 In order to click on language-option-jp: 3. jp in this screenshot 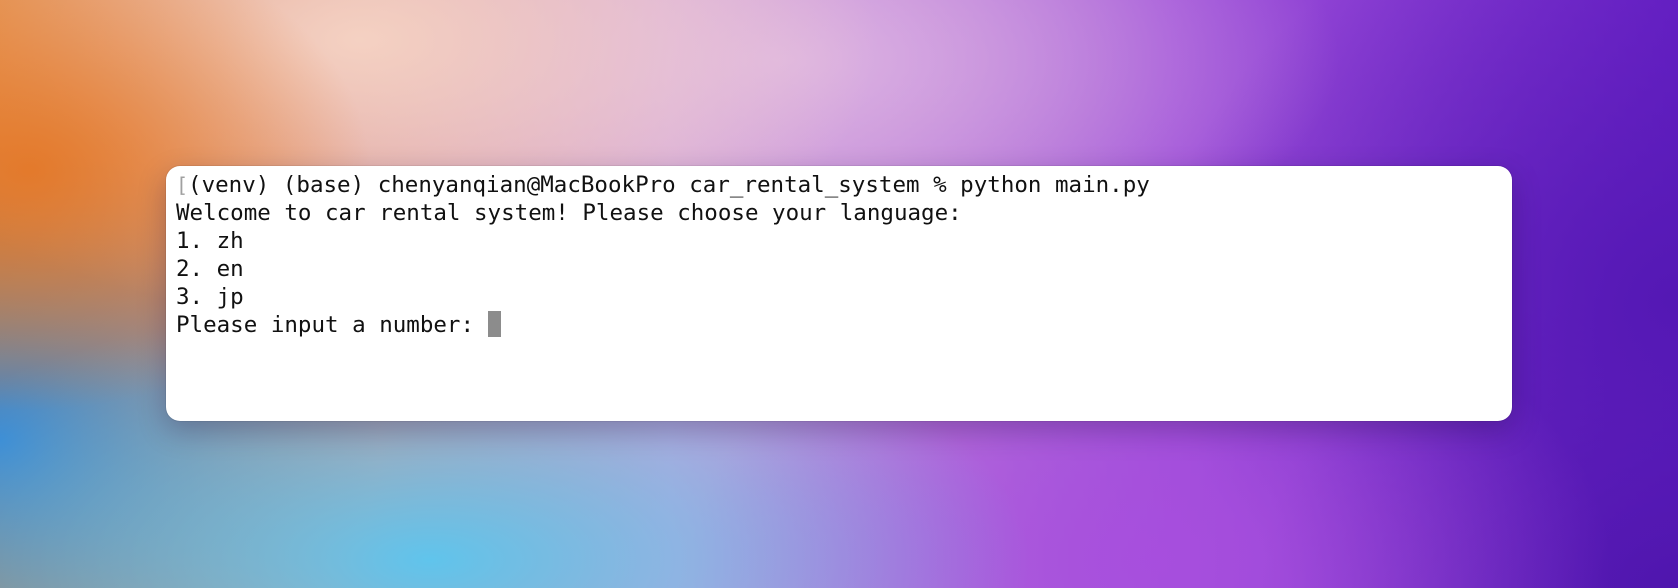, I will do `click(210, 297)`.